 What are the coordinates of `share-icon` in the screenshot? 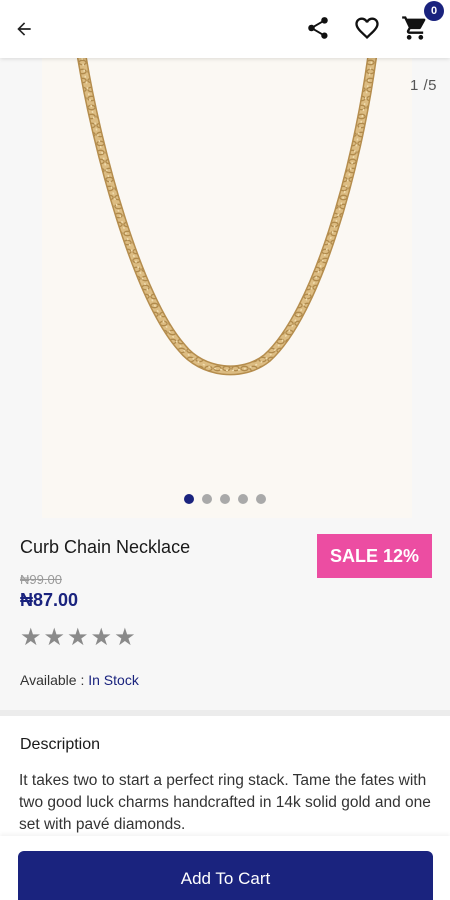 It's located at (318, 28).